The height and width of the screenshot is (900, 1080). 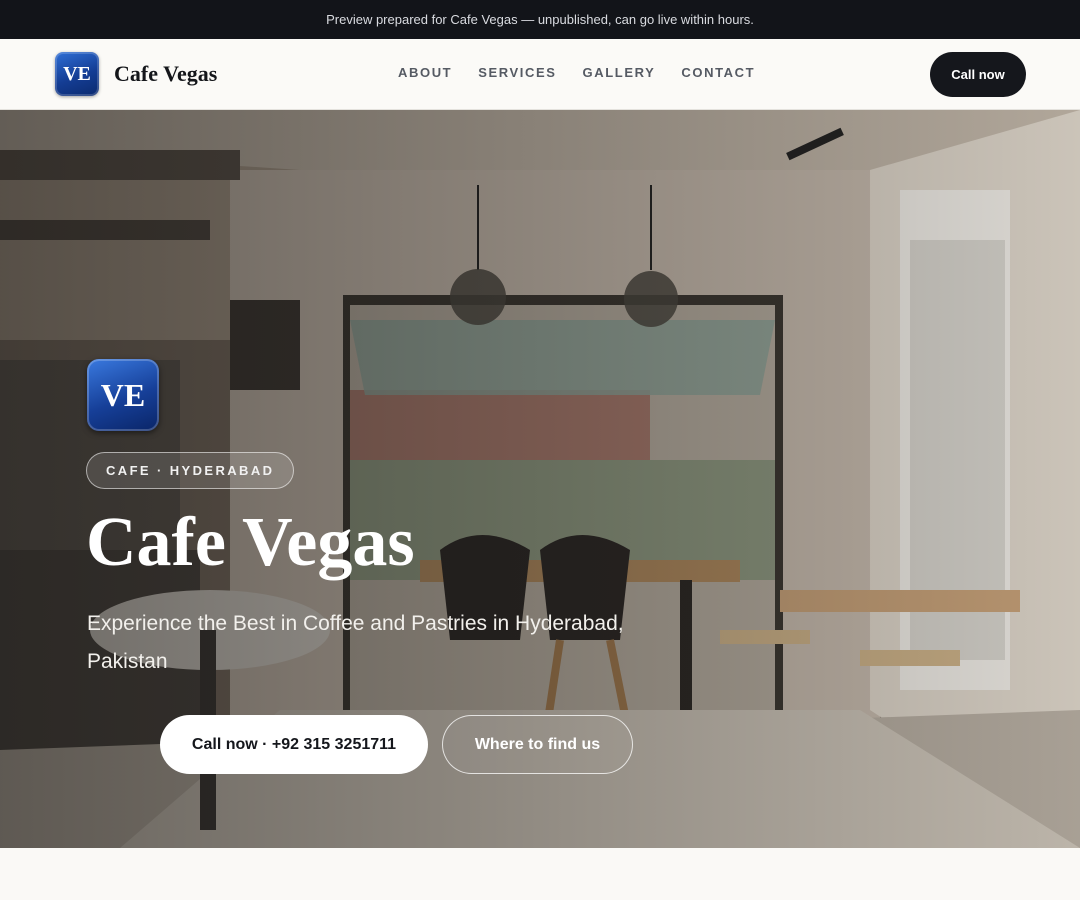 I want to click on nav-contact: CONTACT, so click(x=718, y=72).